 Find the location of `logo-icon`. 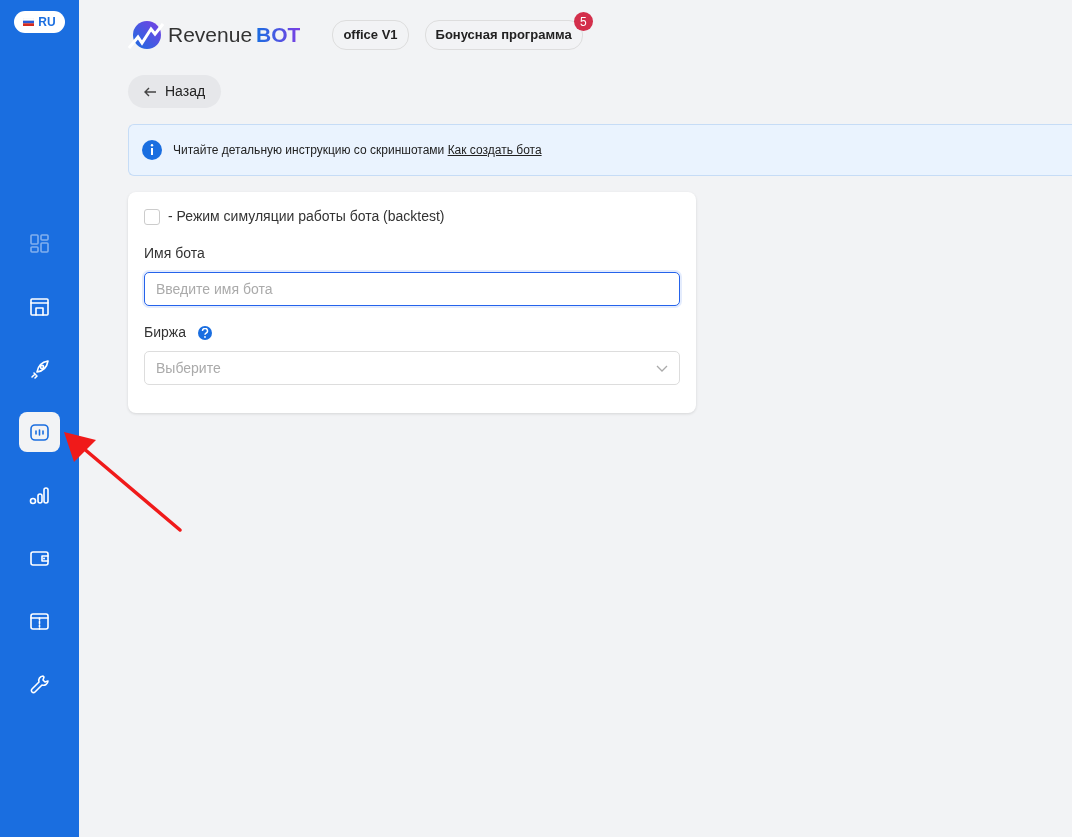

logo-icon is located at coordinates (146, 35).